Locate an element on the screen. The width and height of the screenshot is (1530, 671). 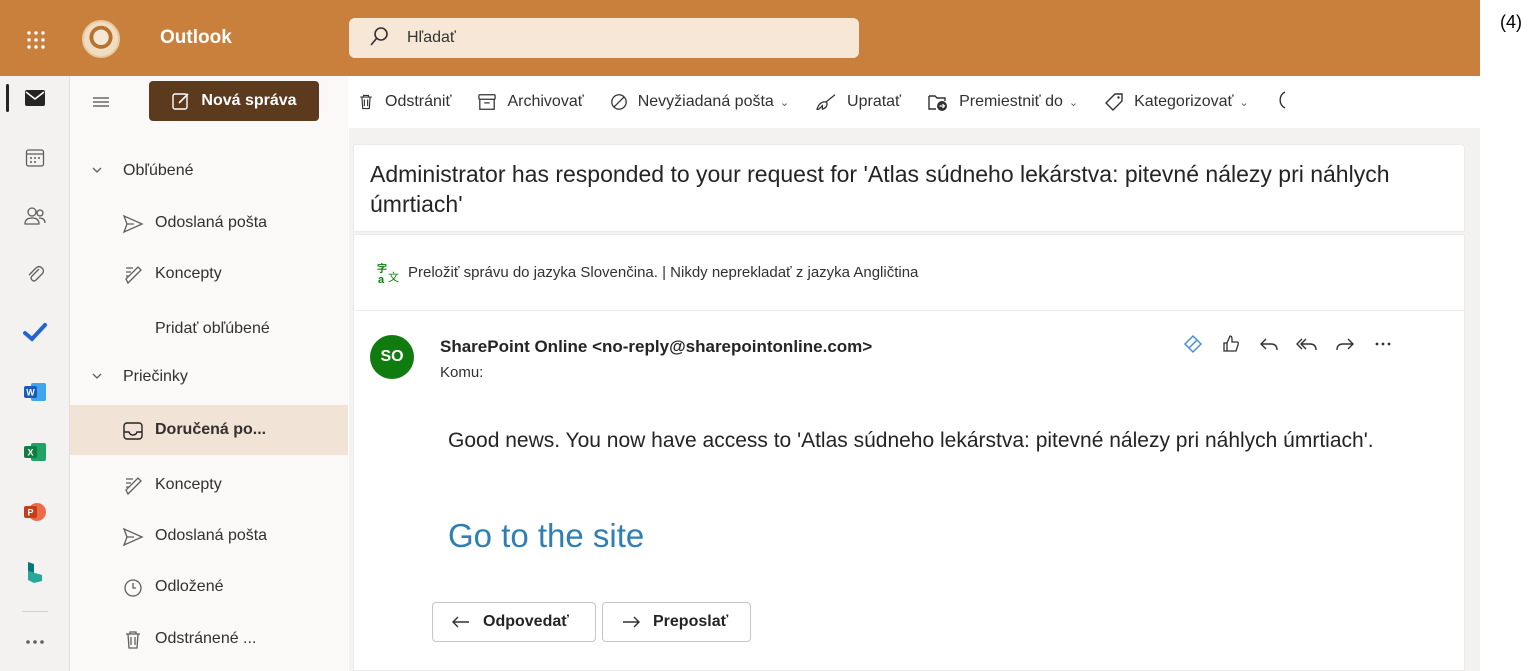
forward-button: Preposlať is located at coordinates (676, 622).